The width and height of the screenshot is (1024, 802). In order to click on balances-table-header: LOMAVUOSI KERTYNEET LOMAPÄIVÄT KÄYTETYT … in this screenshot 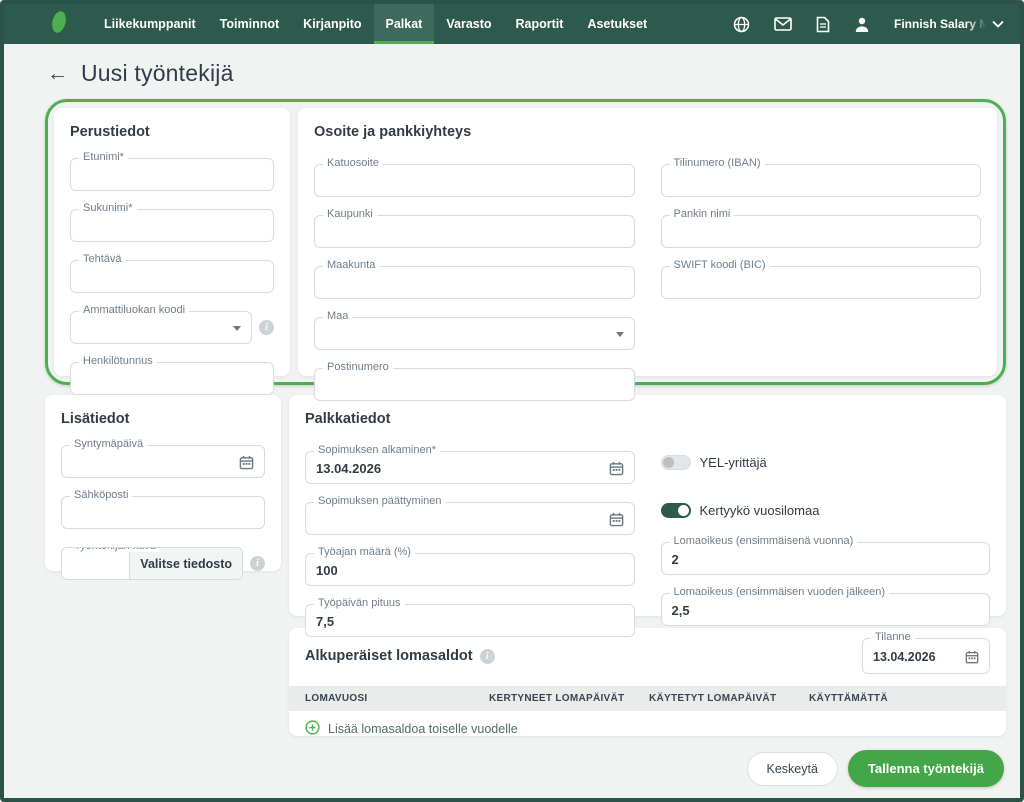, I will do `click(647, 698)`.